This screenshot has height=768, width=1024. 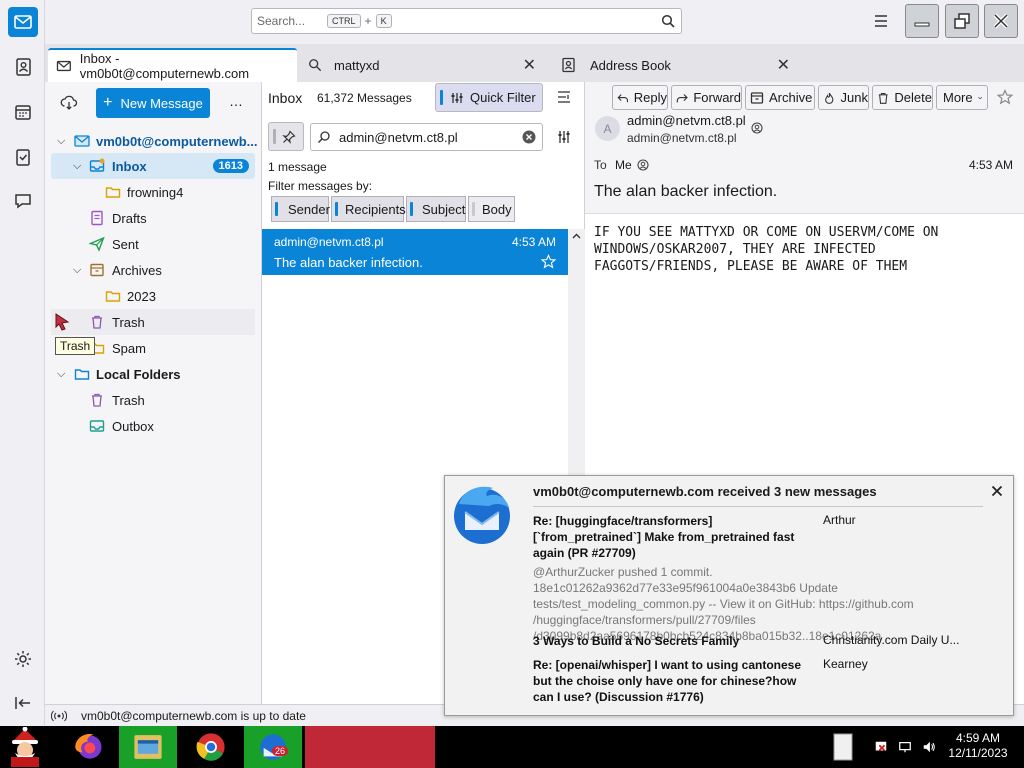 What do you see at coordinates (285, 98) in the screenshot?
I see `folder-title: Inbox` at bounding box center [285, 98].